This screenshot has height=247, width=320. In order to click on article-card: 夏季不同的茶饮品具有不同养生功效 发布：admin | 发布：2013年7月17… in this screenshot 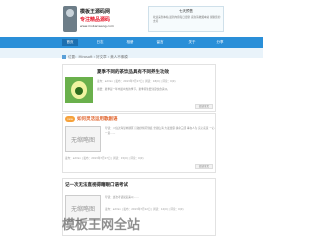, I will do `click(139, 88)`.